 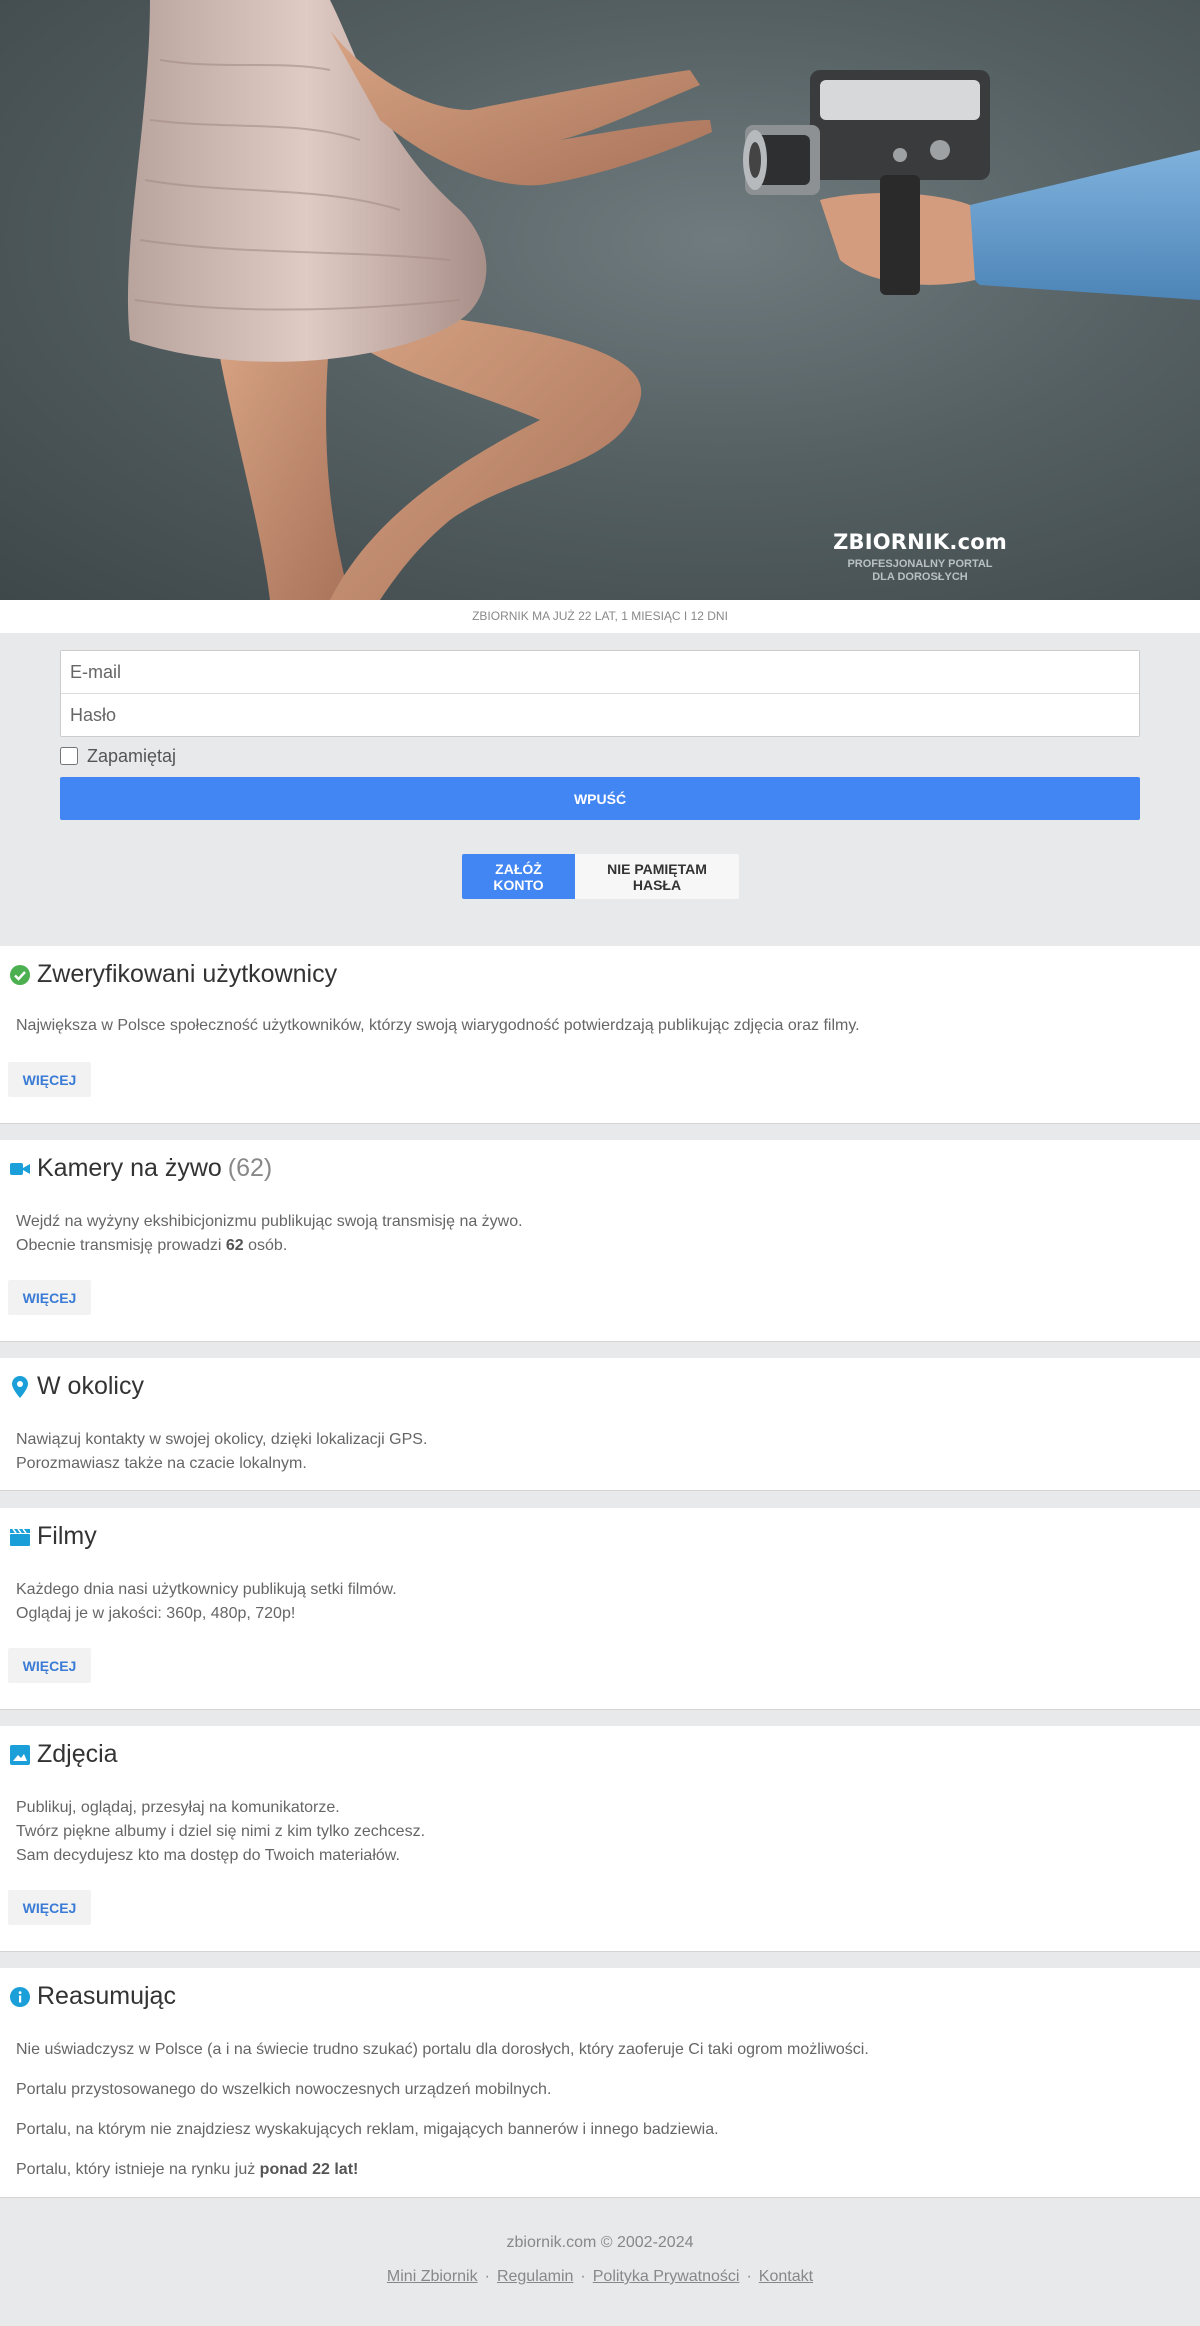 I want to click on copyright-text: zbiornik.com © 2002-2024, so click(x=600, y=2242).